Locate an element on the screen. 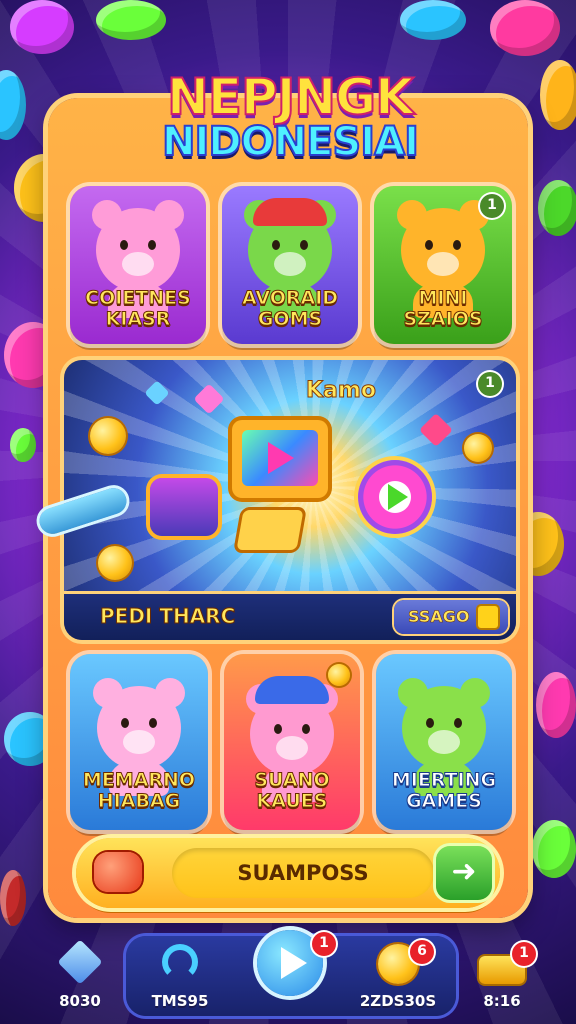 This screenshot has height=1024, width=576. nav-item-gold: 1 8:16 is located at coordinates (502, 980).